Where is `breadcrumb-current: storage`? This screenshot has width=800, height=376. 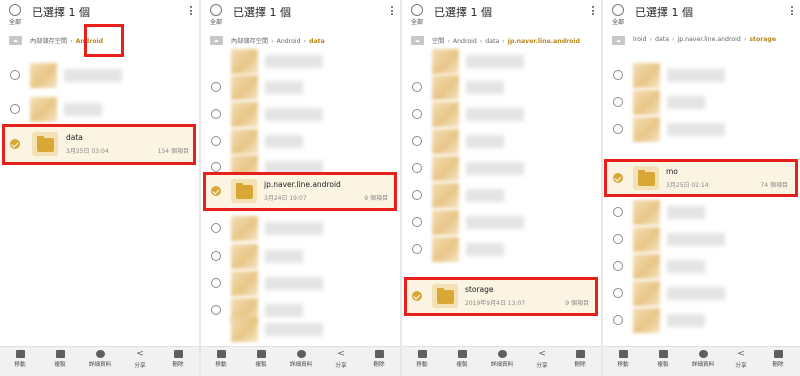 breadcrumb-current: storage is located at coordinates (762, 39).